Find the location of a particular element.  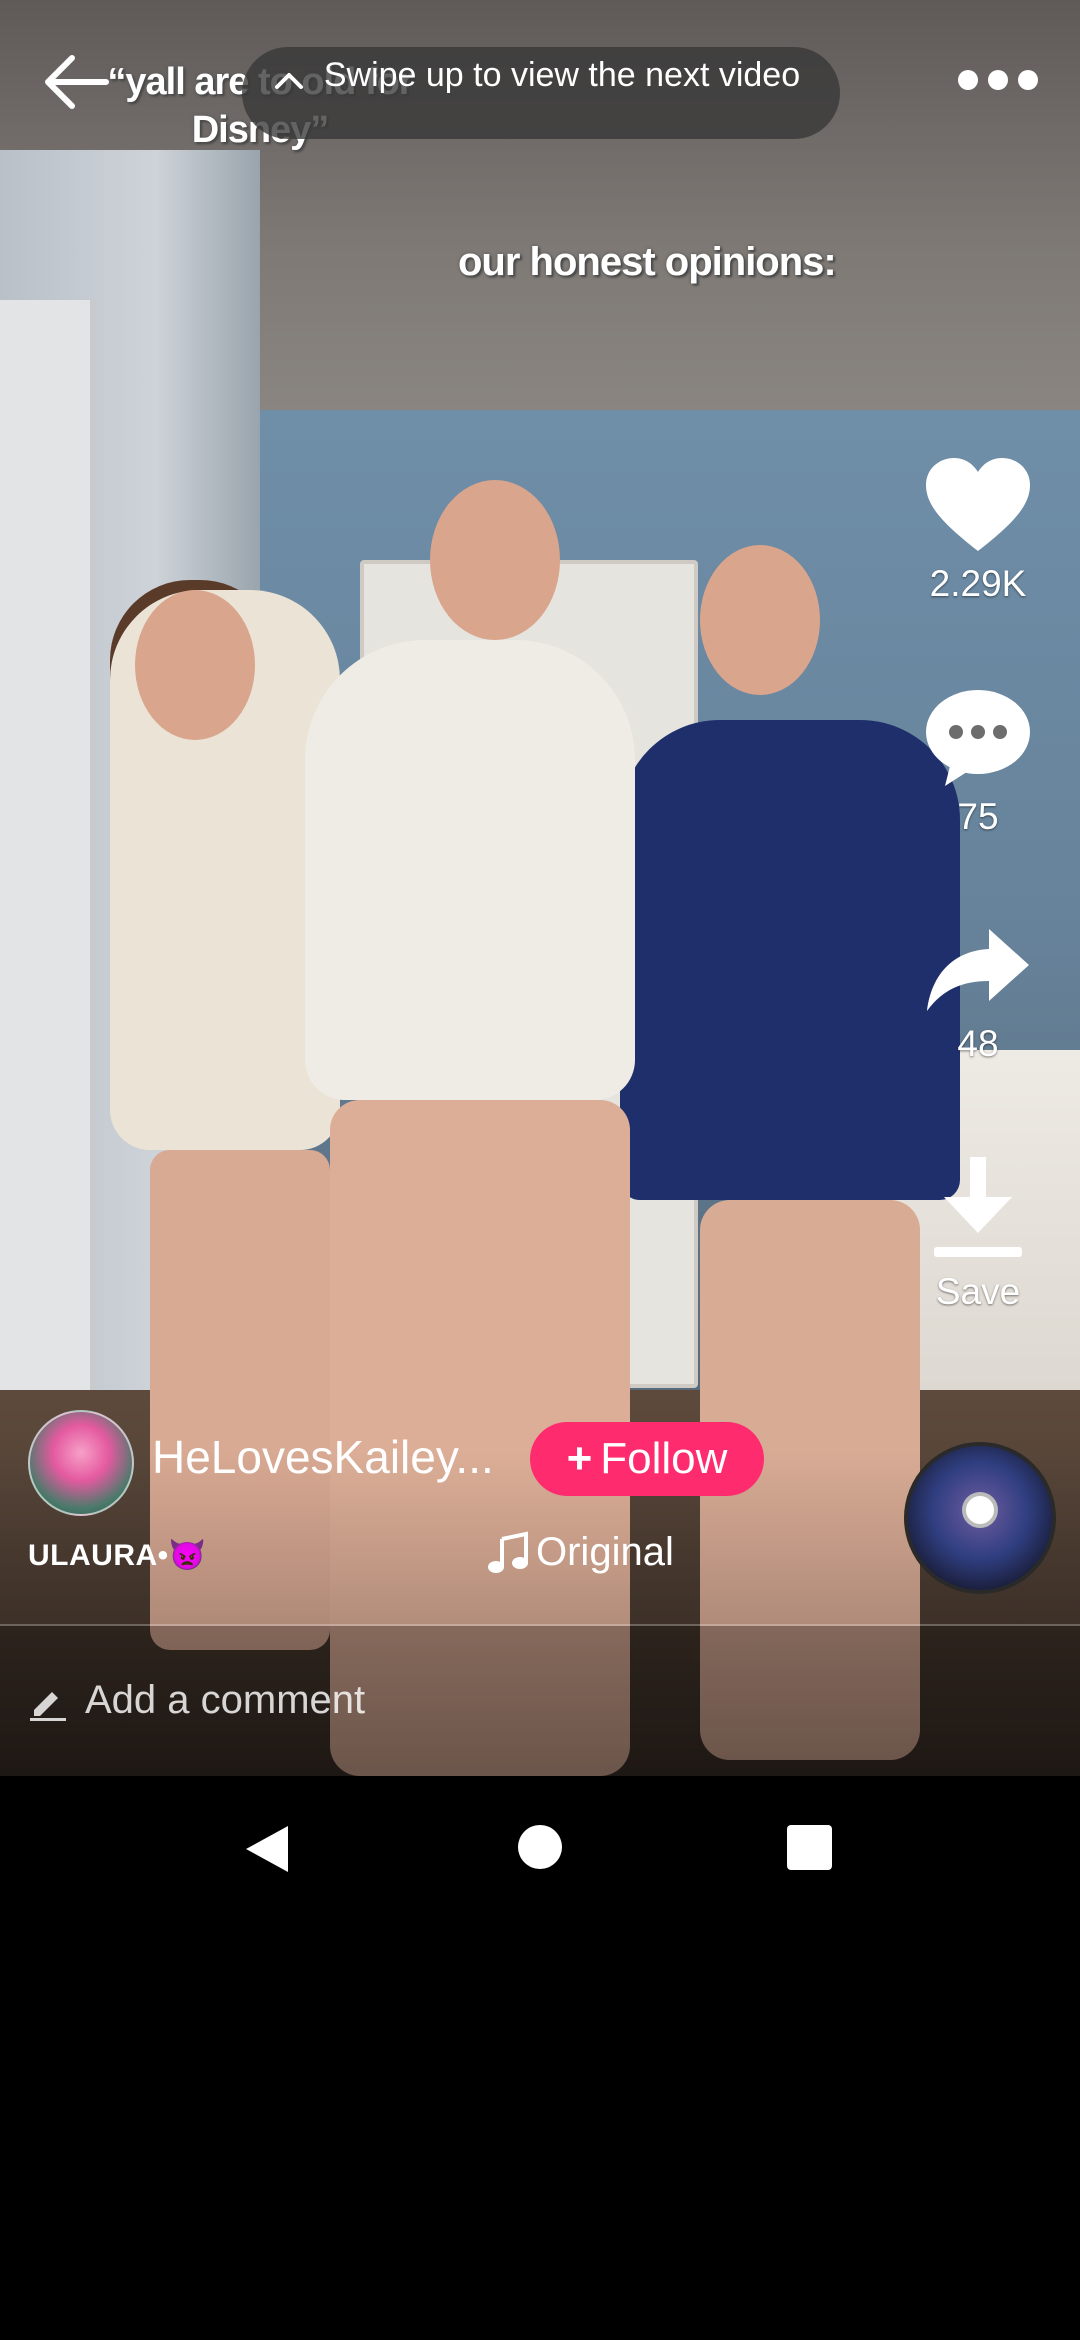

swipe-hint-toast: Swipe up to view the next video is located at coordinates (541, 93).